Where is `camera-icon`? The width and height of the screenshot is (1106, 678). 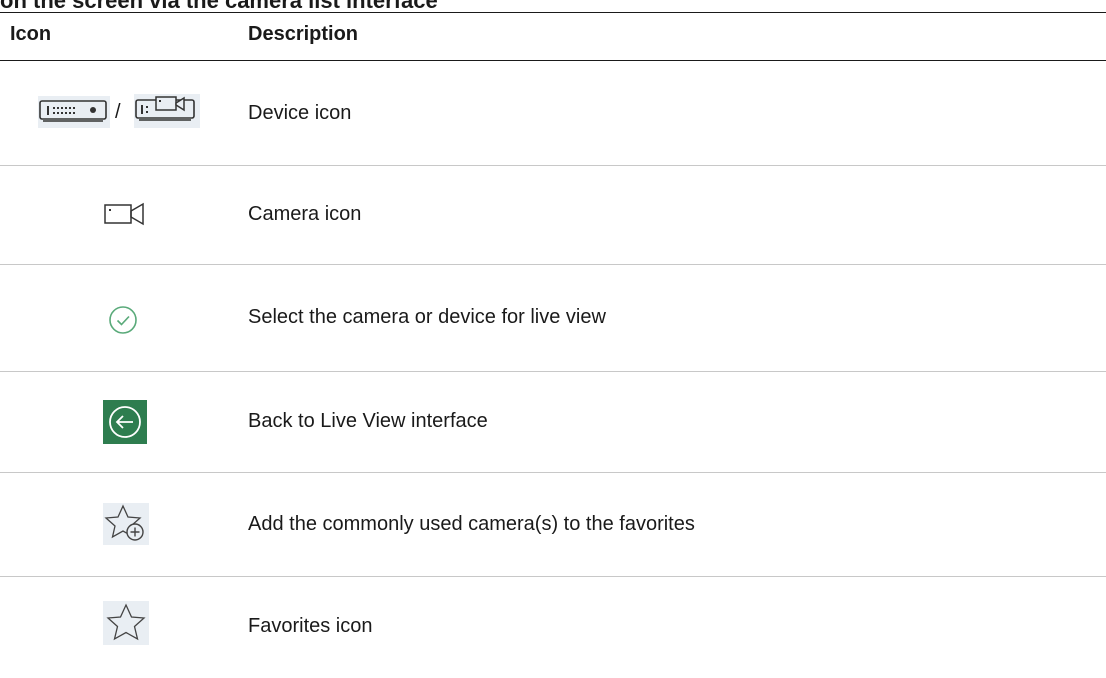
camera-icon is located at coordinates (124, 214).